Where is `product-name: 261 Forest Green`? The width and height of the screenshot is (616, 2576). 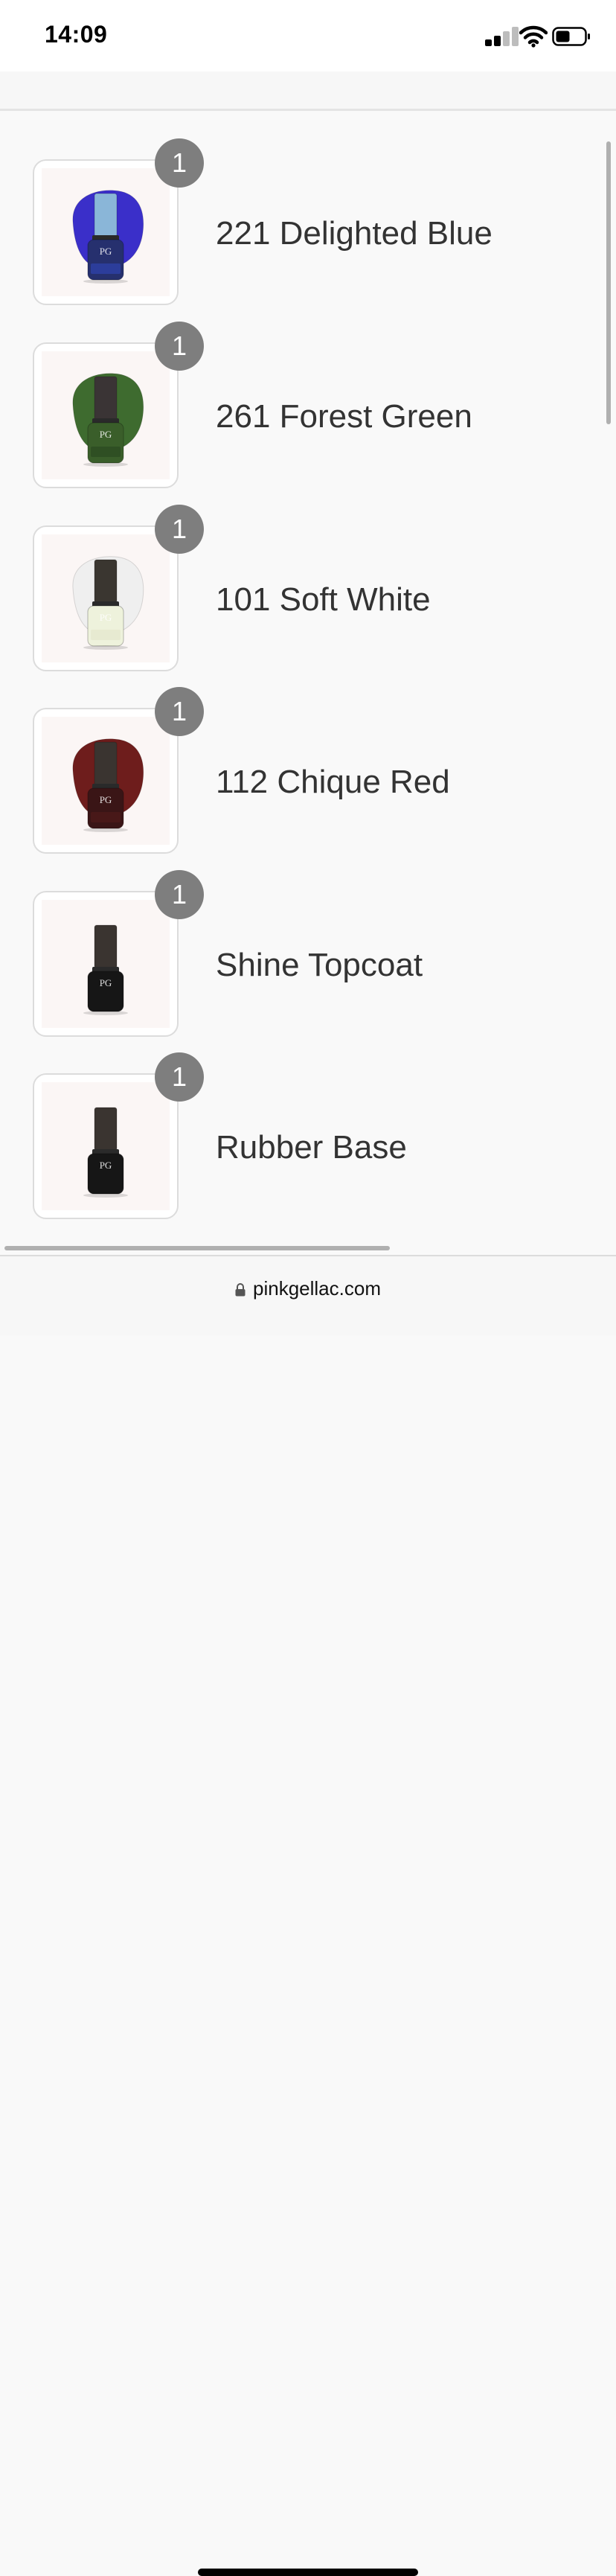
product-name: 261 Forest Green is located at coordinates (344, 416).